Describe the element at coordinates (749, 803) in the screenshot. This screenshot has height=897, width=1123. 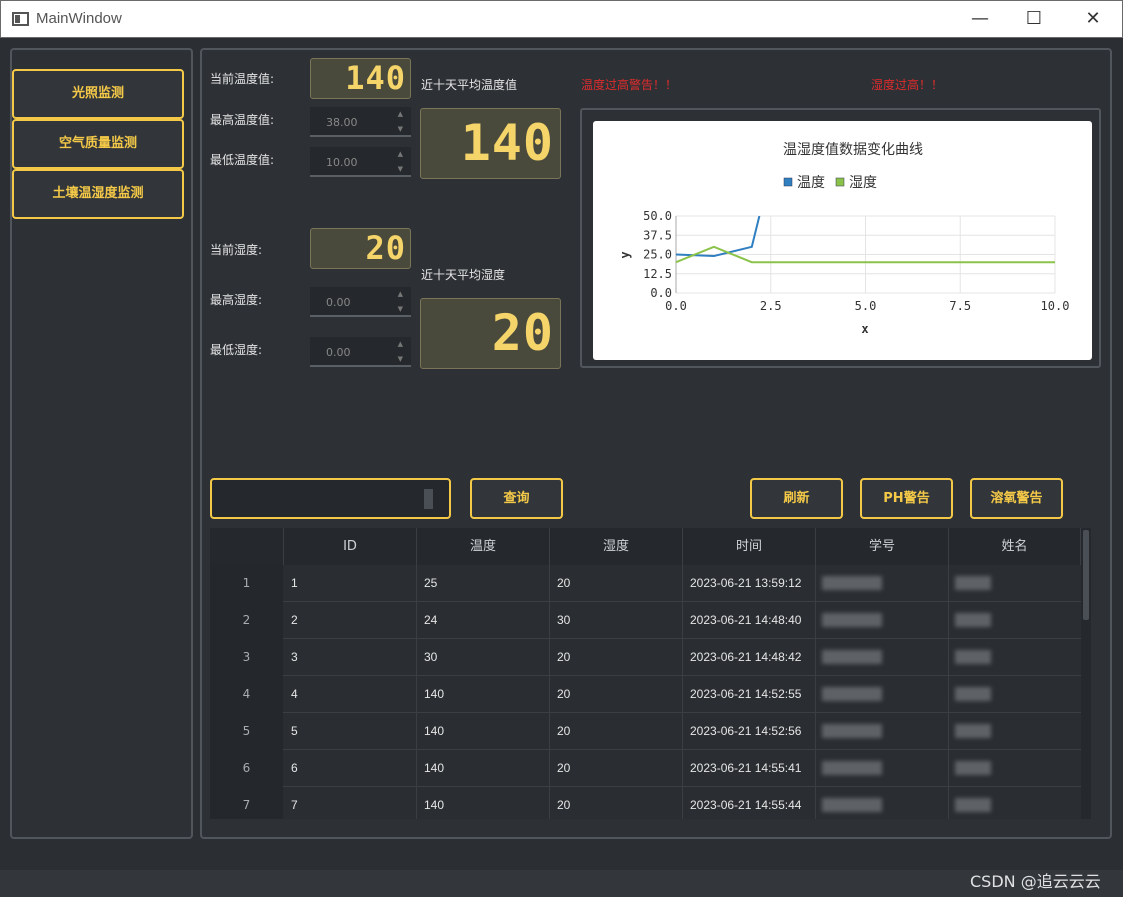
I see `cell-time: 2023-06-21 14:55:44` at that location.